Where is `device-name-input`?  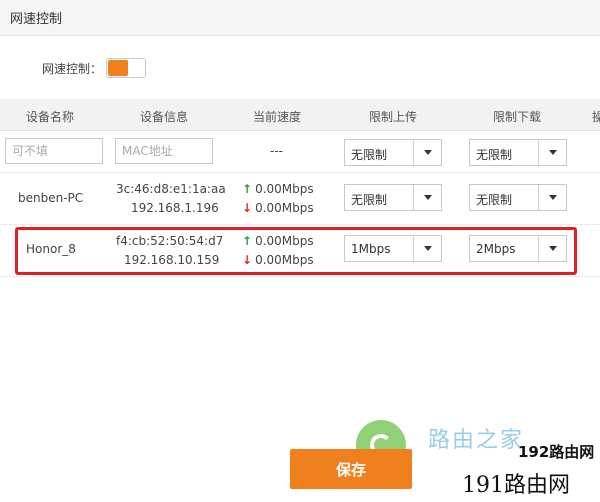 device-name-input is located at coordinates (54, 151).